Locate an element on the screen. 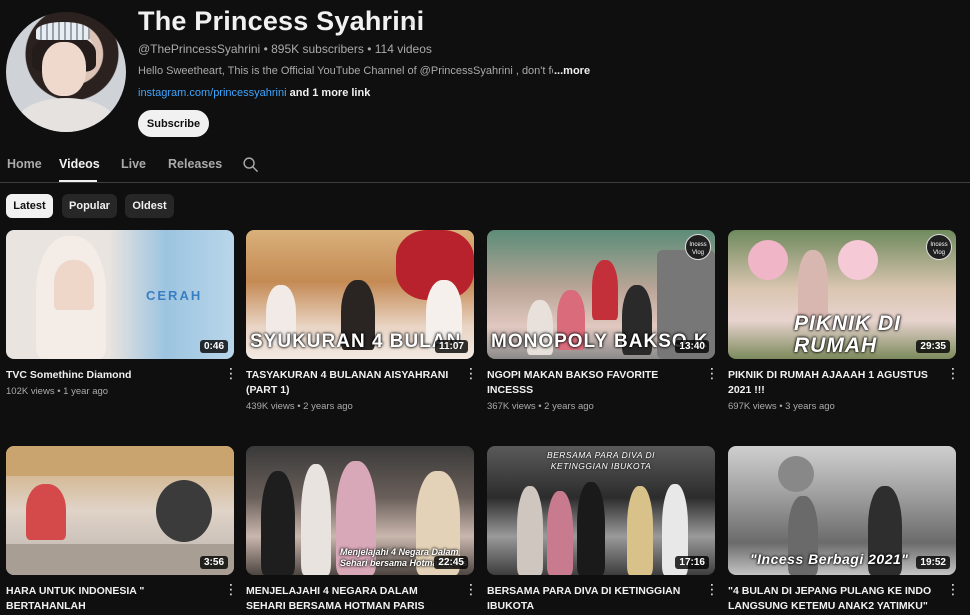  thumb-overlay-text: "Incess Berbagi 2021" is located at coordinates (829, 559).